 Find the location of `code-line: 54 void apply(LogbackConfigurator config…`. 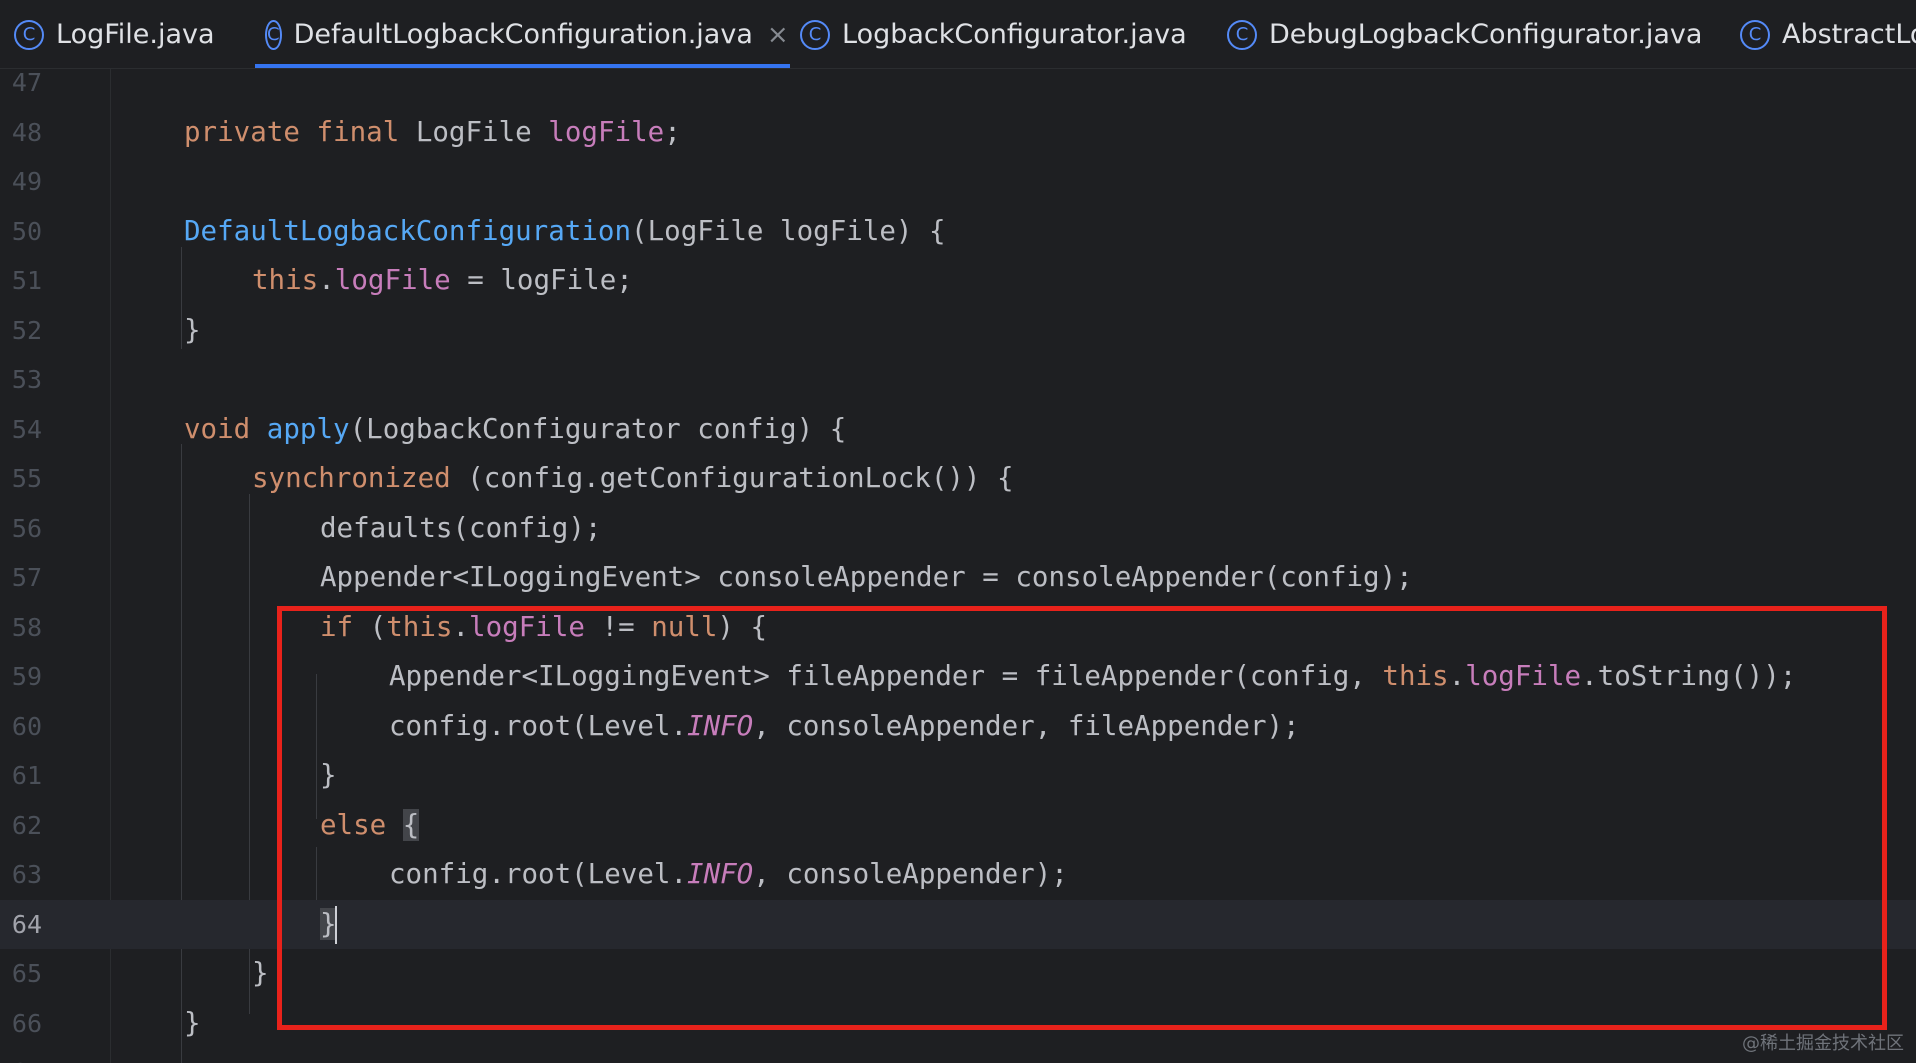

code-line: 54 void apply(LogbackConfigurator config… is located at coordinates (958, 430).